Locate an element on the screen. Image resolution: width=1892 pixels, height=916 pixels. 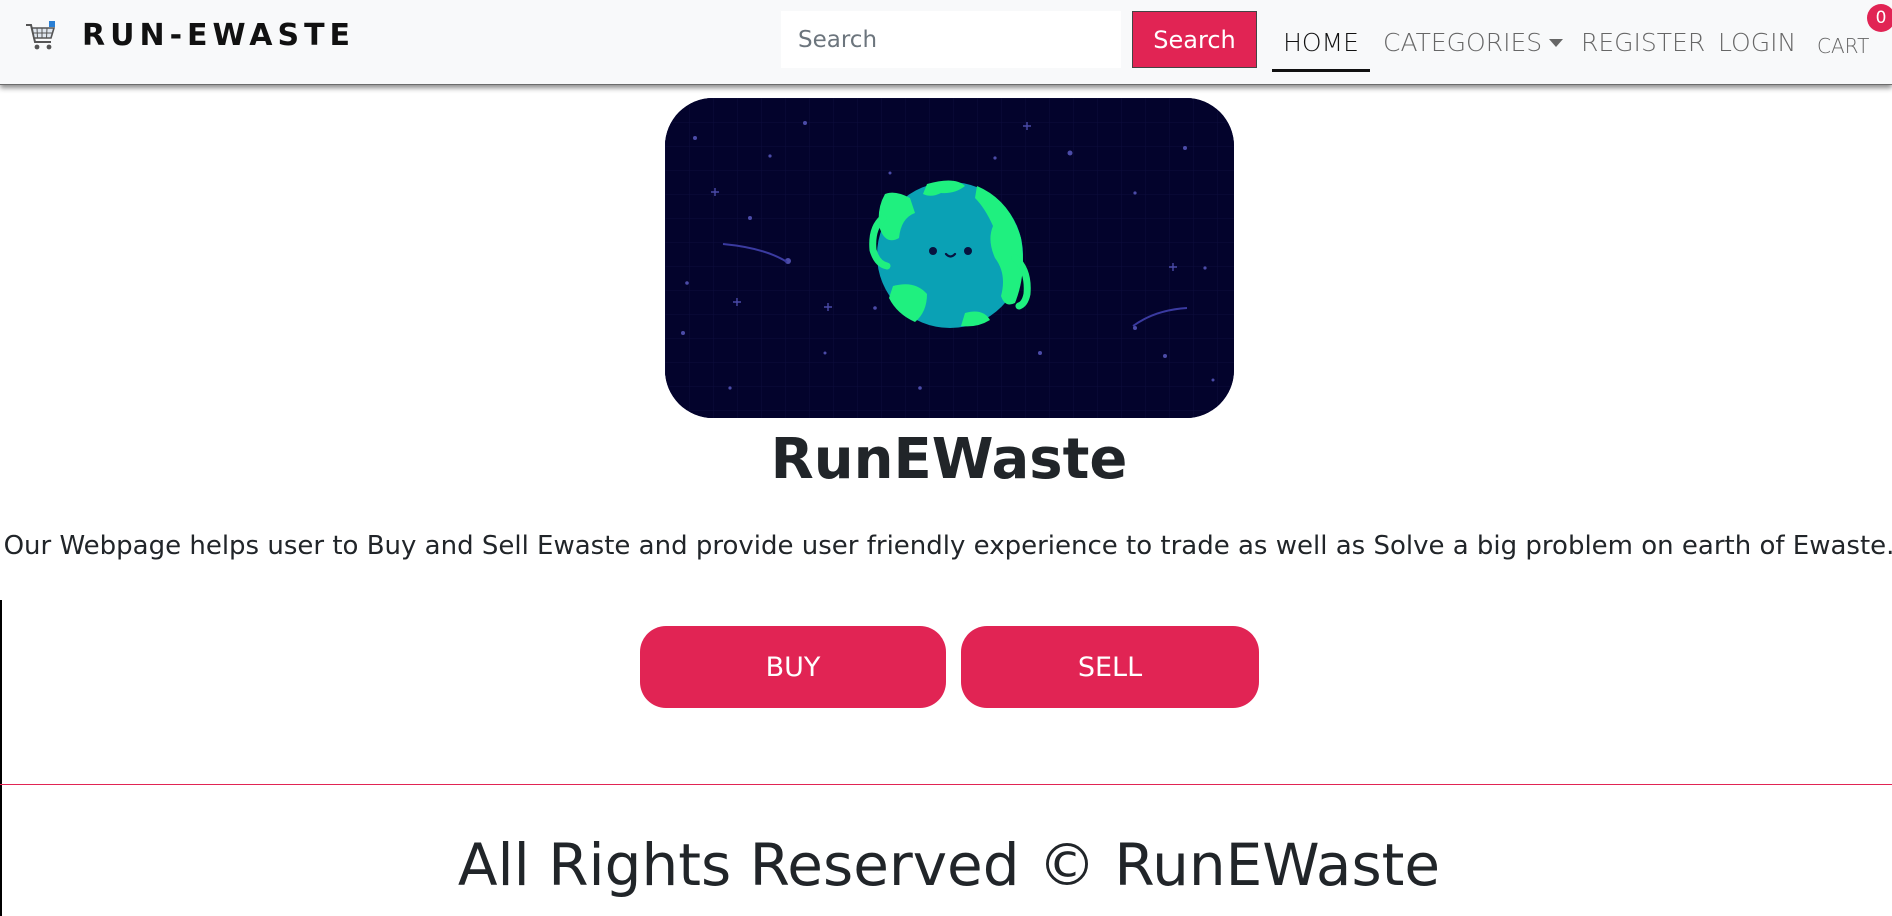
footer-divider is located at coordinates (946, 784).